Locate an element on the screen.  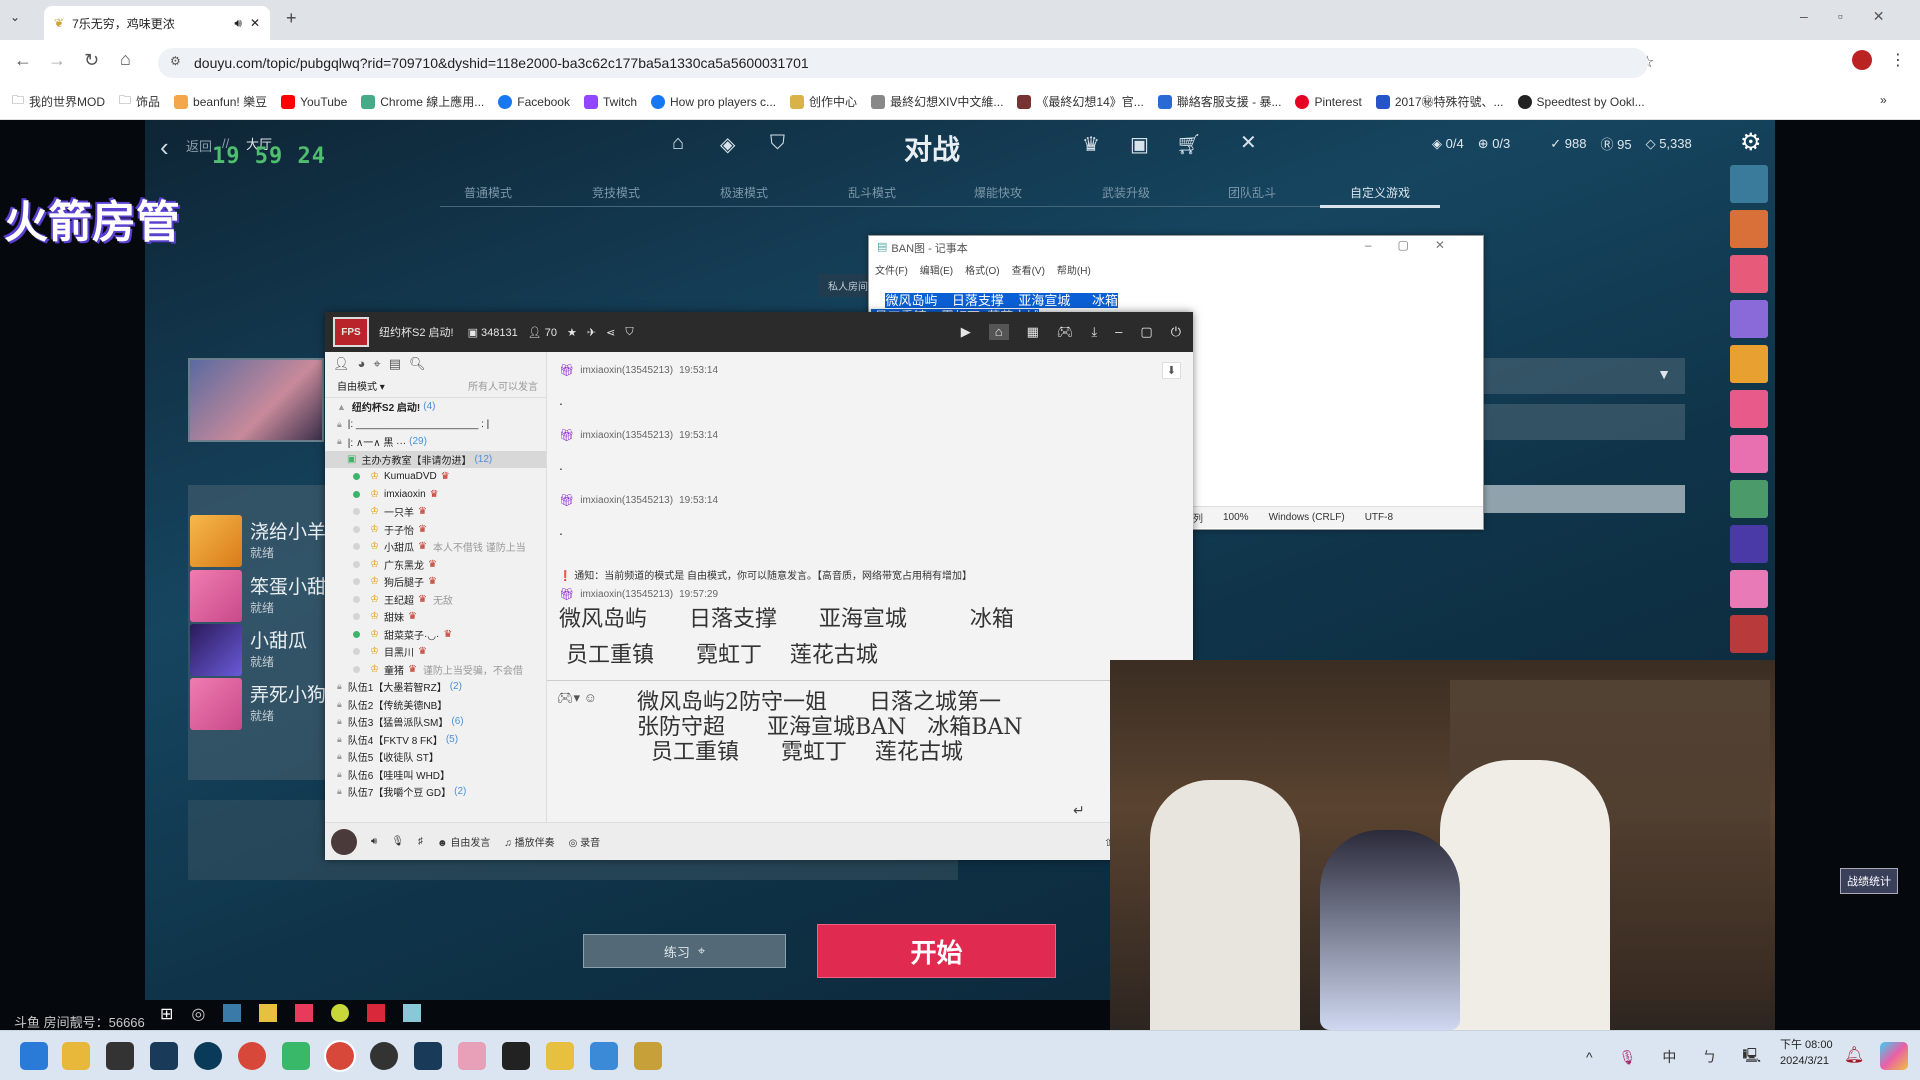
member-row: ♔ 甜菜菜子·◡· ♛ is located at coordinates (435, 635).